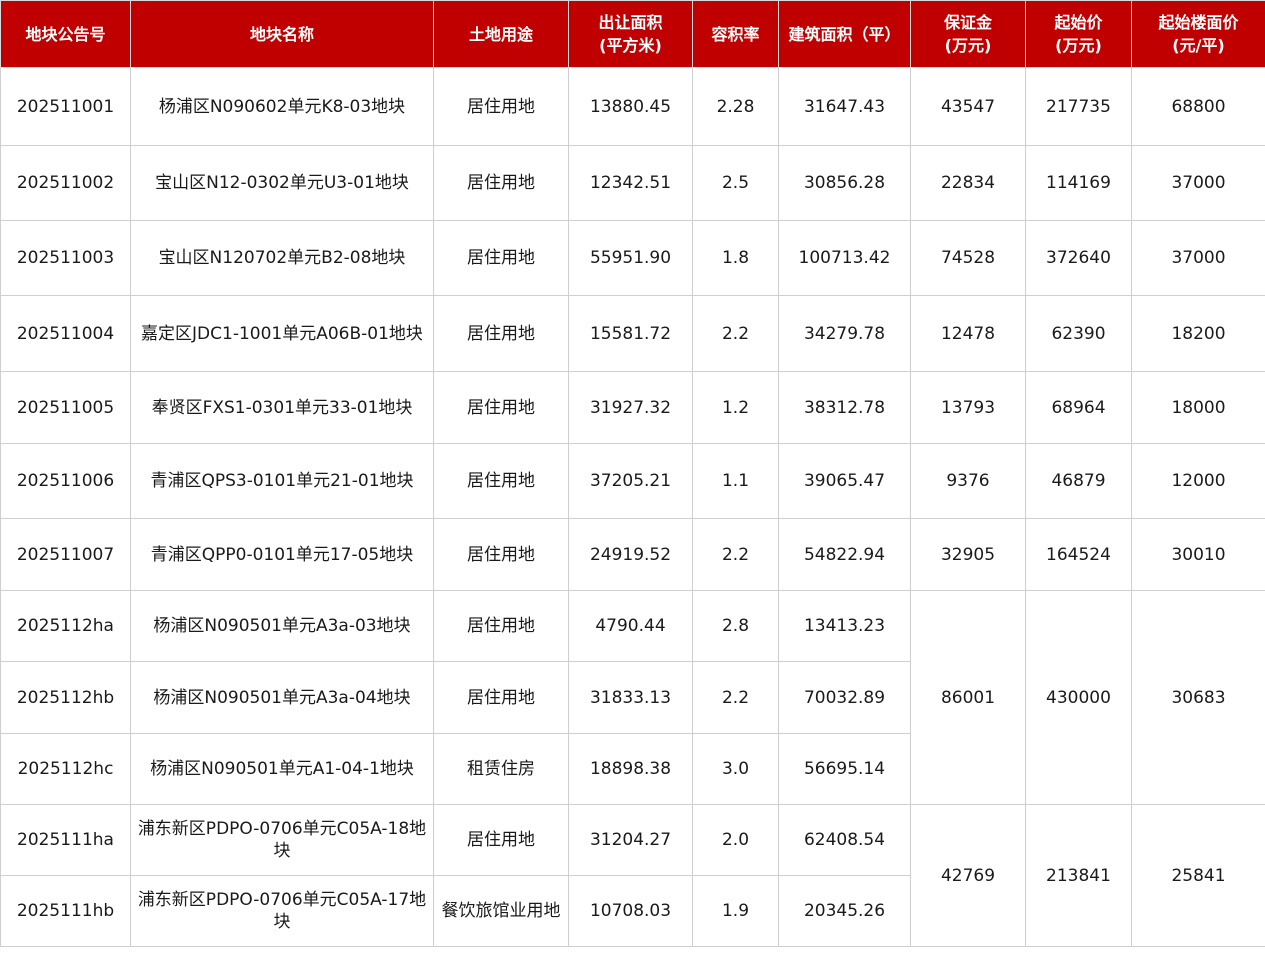  Describe the element at coordinates (65, 554) in the screenshot. I see `cell-plot-id: 202511007` at that location.